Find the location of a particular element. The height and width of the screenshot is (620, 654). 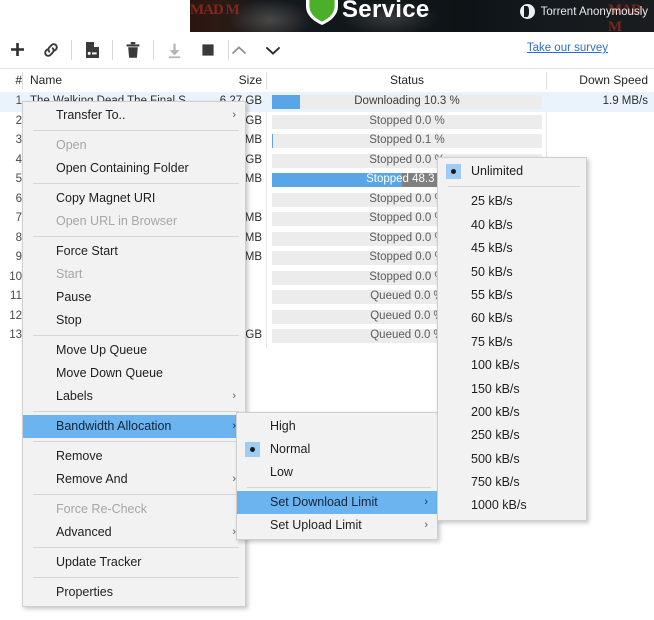

menu-item-label: Start is located at coordinates (69, 274).